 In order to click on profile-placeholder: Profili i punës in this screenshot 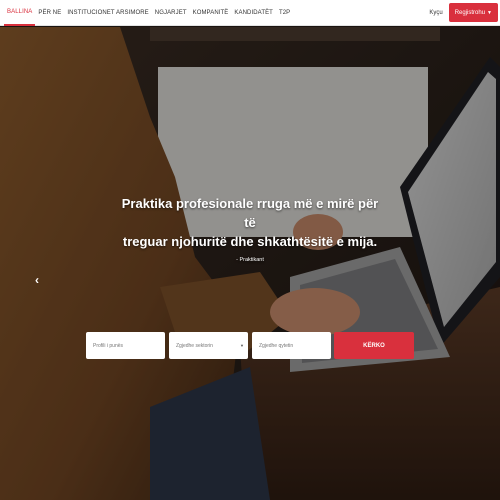, I will do `click(108, 345)`.